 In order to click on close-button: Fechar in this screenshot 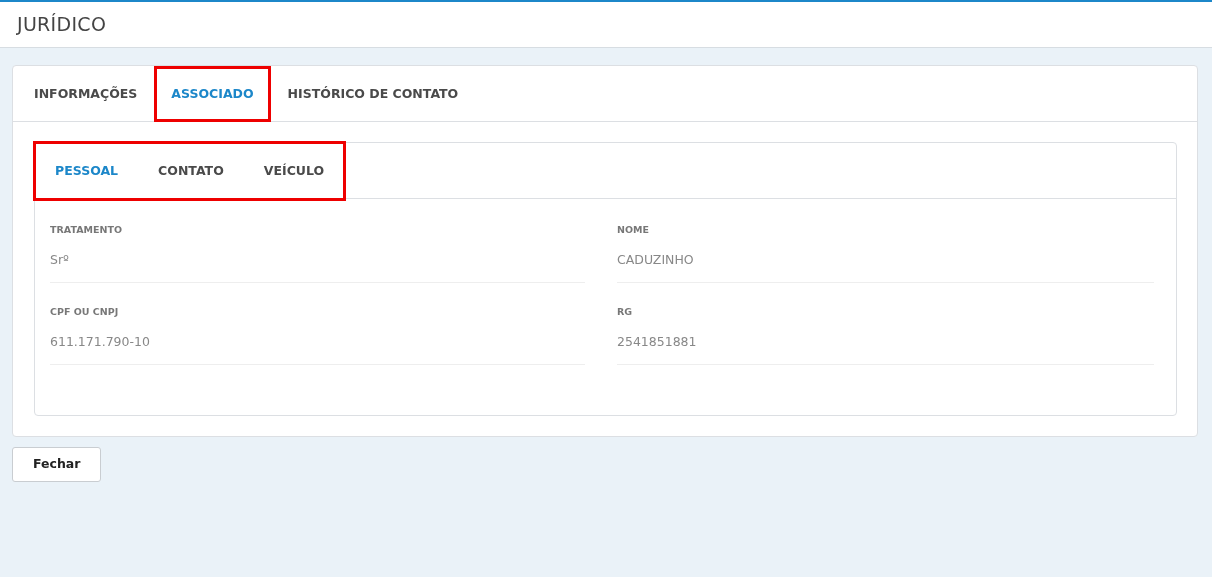, I will do `click(57, 464)`.